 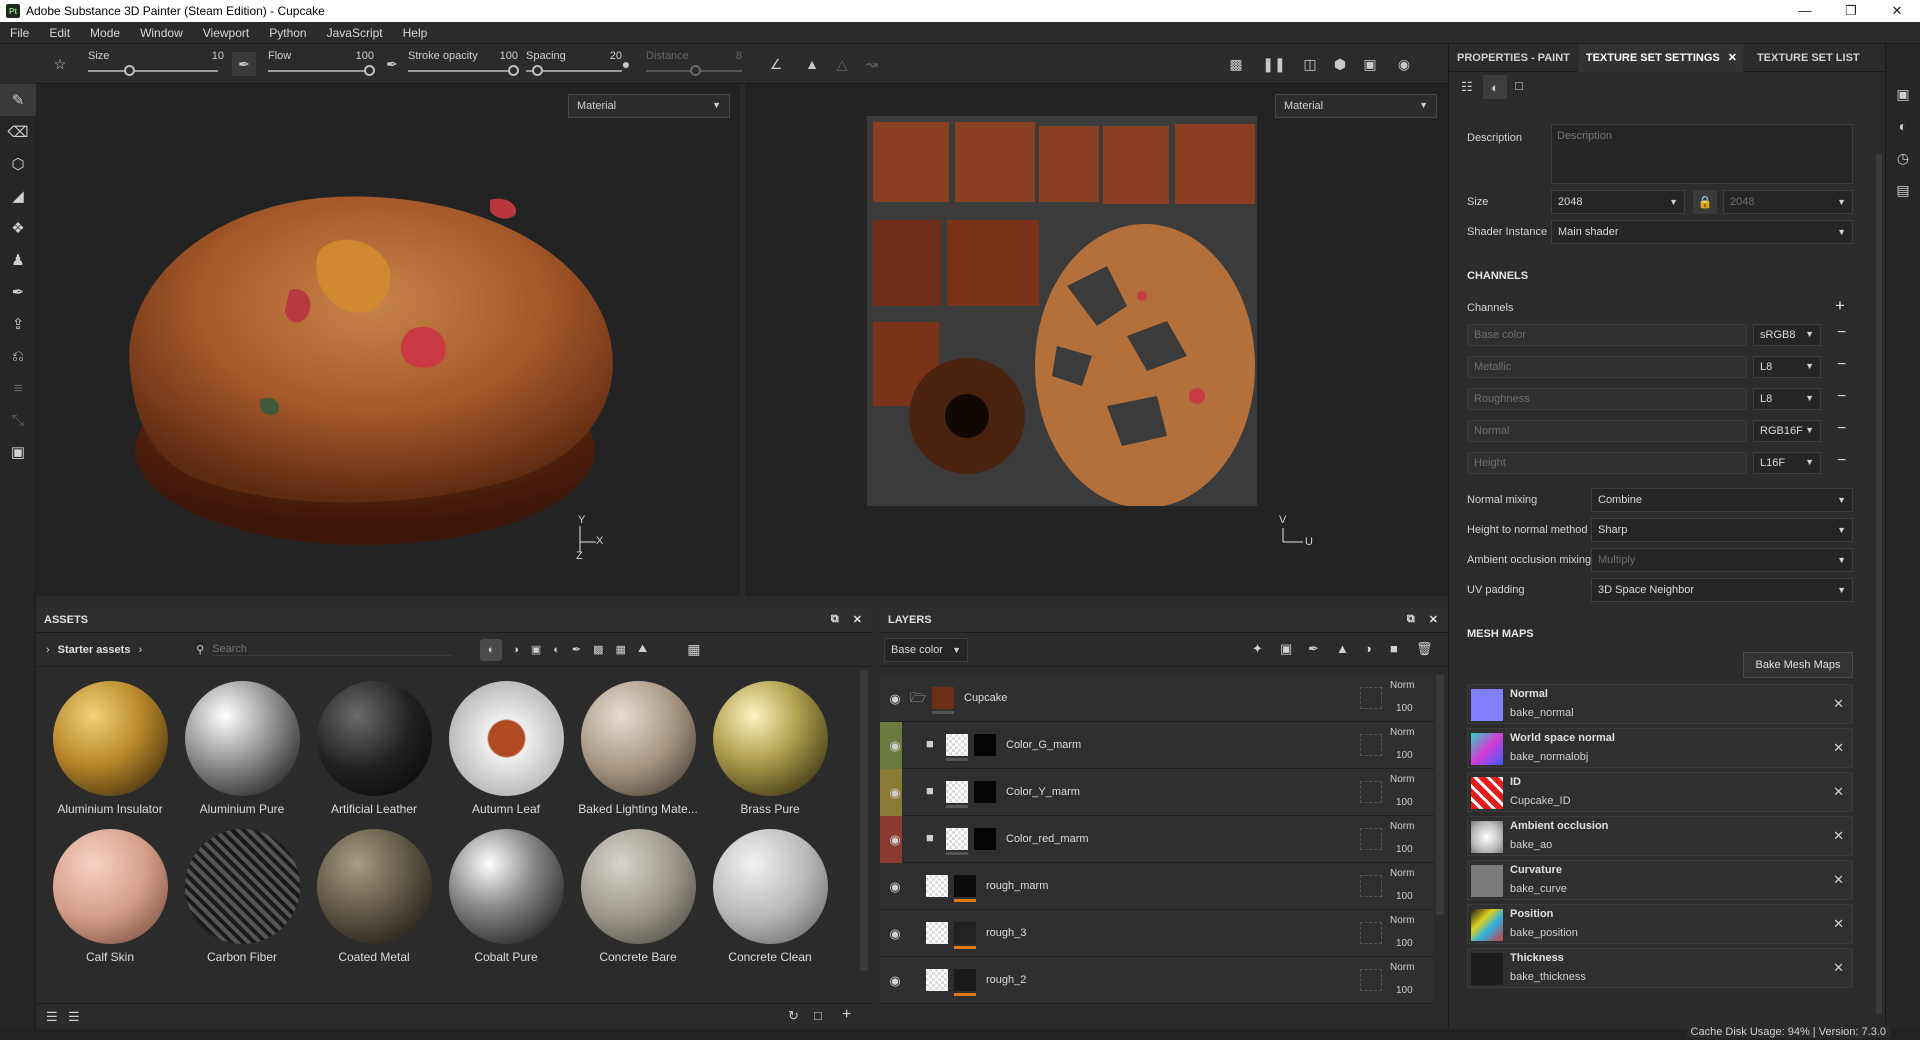 What do you see at coordinates (576, 64) in the screenshot?
I see `spacing-slider: Spacing 20` at bounding box center [576, 64].